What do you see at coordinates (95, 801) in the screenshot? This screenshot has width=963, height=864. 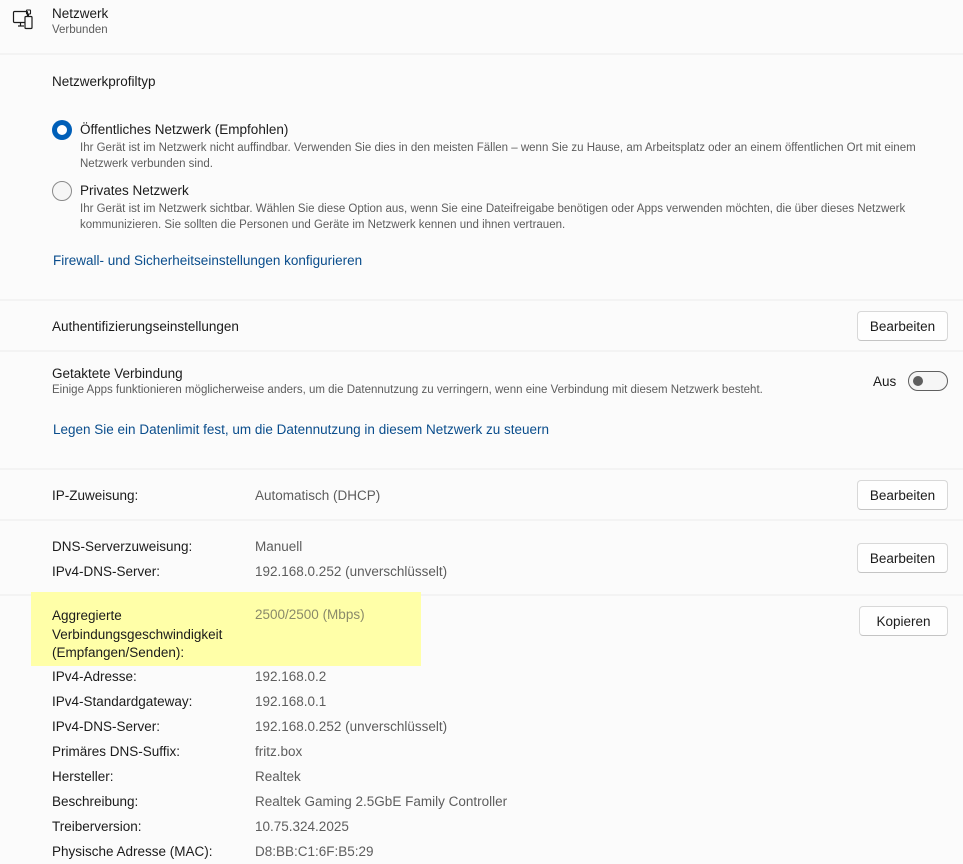 I see `property-label: Beschreibung:` at bounding box center [95, 801].